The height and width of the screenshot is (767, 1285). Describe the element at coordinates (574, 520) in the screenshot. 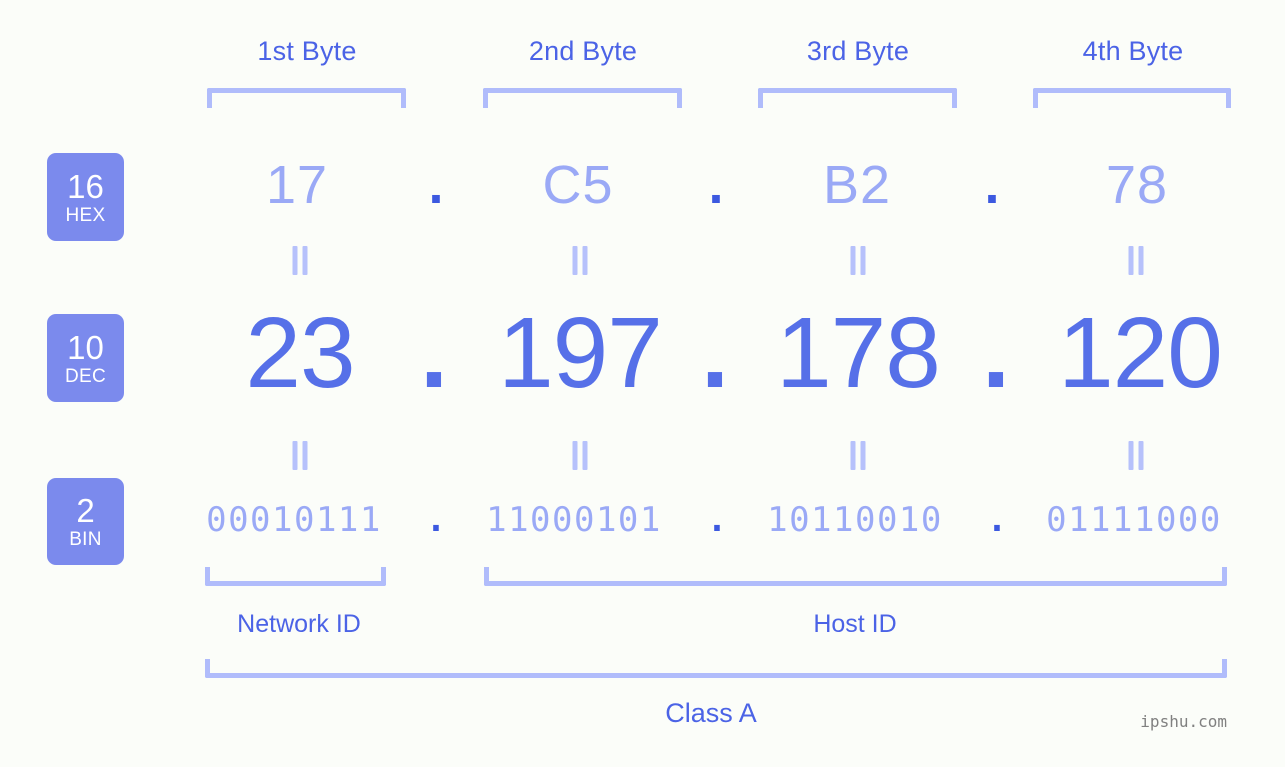

I see `bin-byte-2: 11000101` at that location.